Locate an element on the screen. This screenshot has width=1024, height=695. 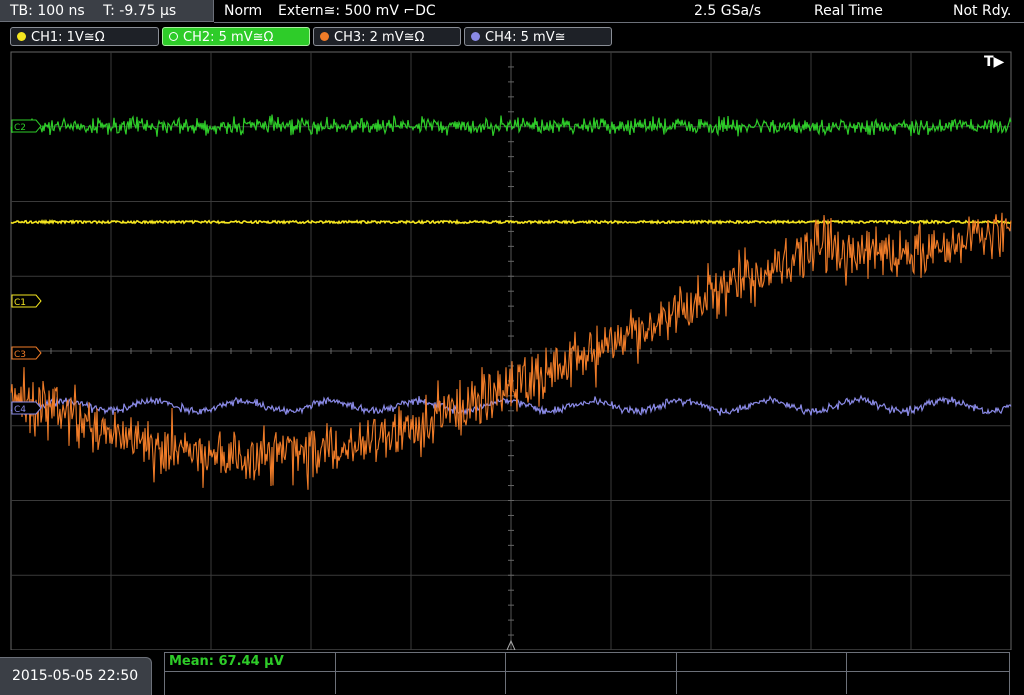
status-bar-divider is located at coordinates (619, 22).